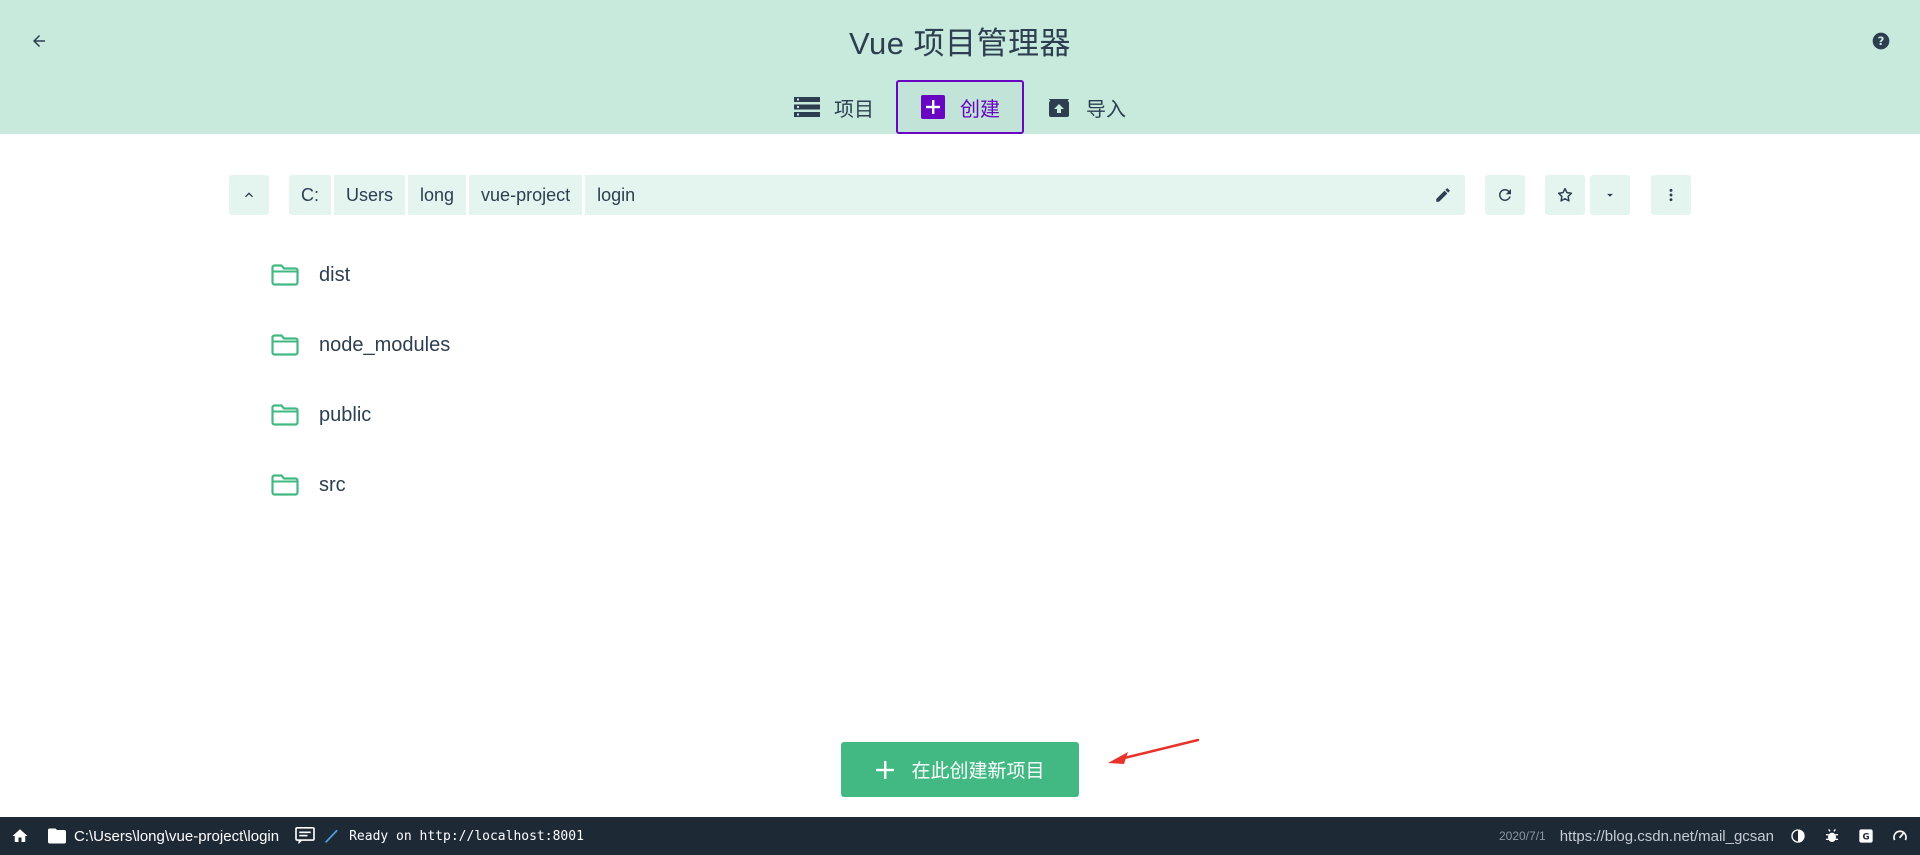 The height and width of the screenshot is (855, 1920). What do you see at coordinates (1666, 836) in the screenshot?
I see `watermark-text: https://blog.csdn.net/mail_gcsan` at bounding box center [1666, 836].